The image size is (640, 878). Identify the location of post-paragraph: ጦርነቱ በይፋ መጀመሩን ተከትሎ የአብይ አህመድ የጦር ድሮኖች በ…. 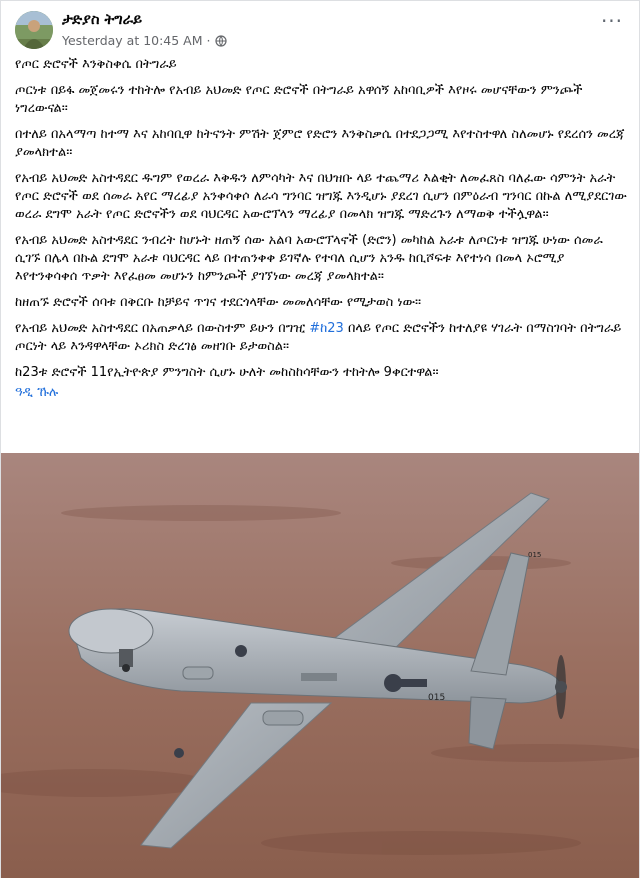
(299, 99).